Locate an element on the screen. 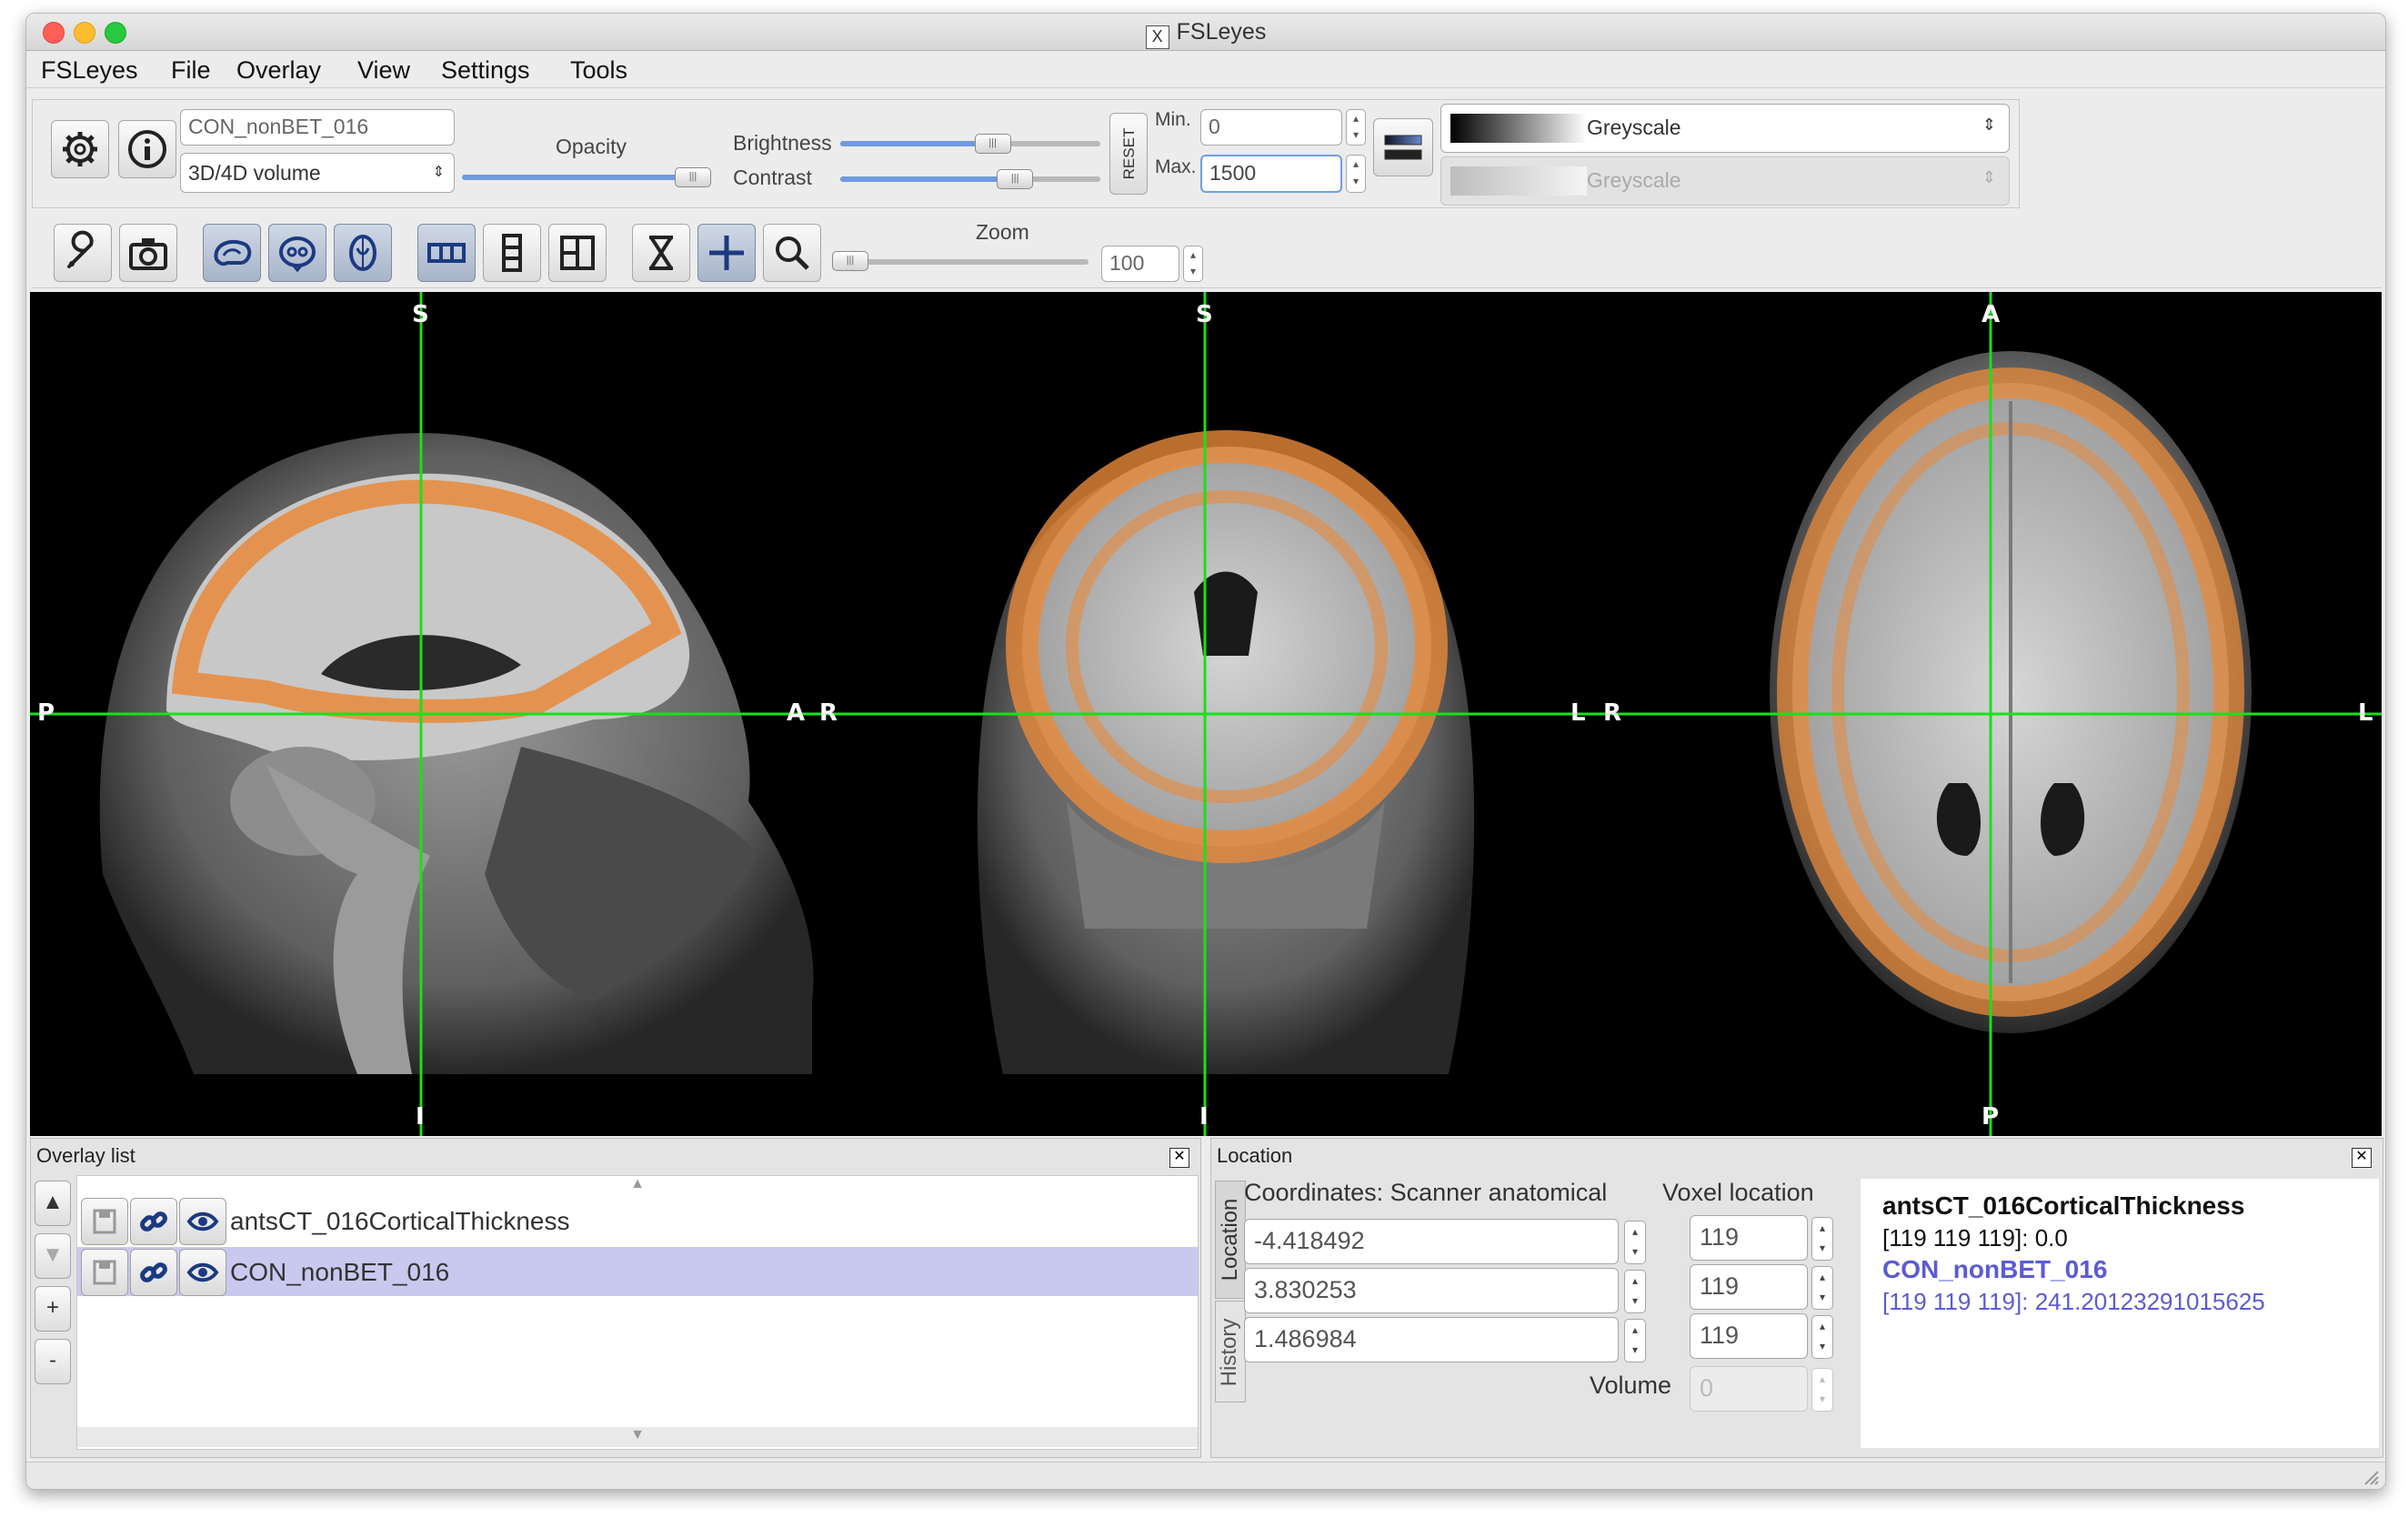 The image size is (2408, 1528). move-overlay-up-button: ▲ is located at coordinates (53, 1203).